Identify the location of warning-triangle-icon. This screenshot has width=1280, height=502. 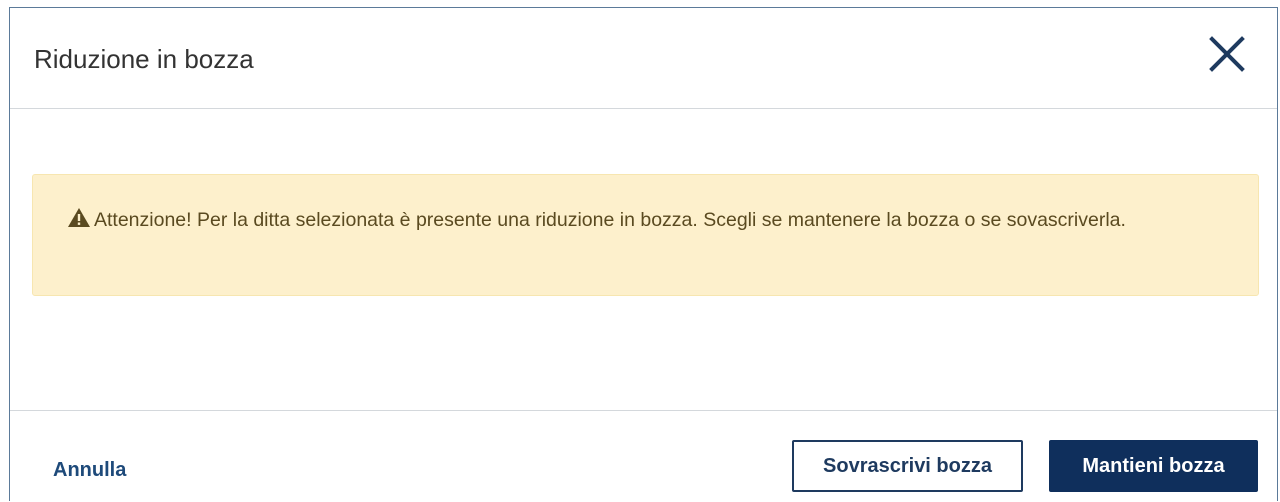
(79, 217).